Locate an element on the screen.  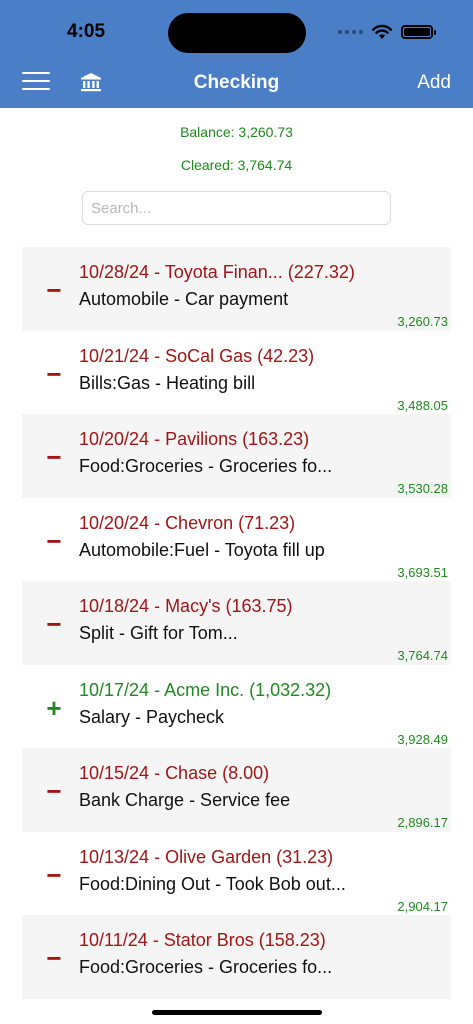
transaction-title: 10/20/24 - Pavilions (163.23) is located at coordinates (194, 439).